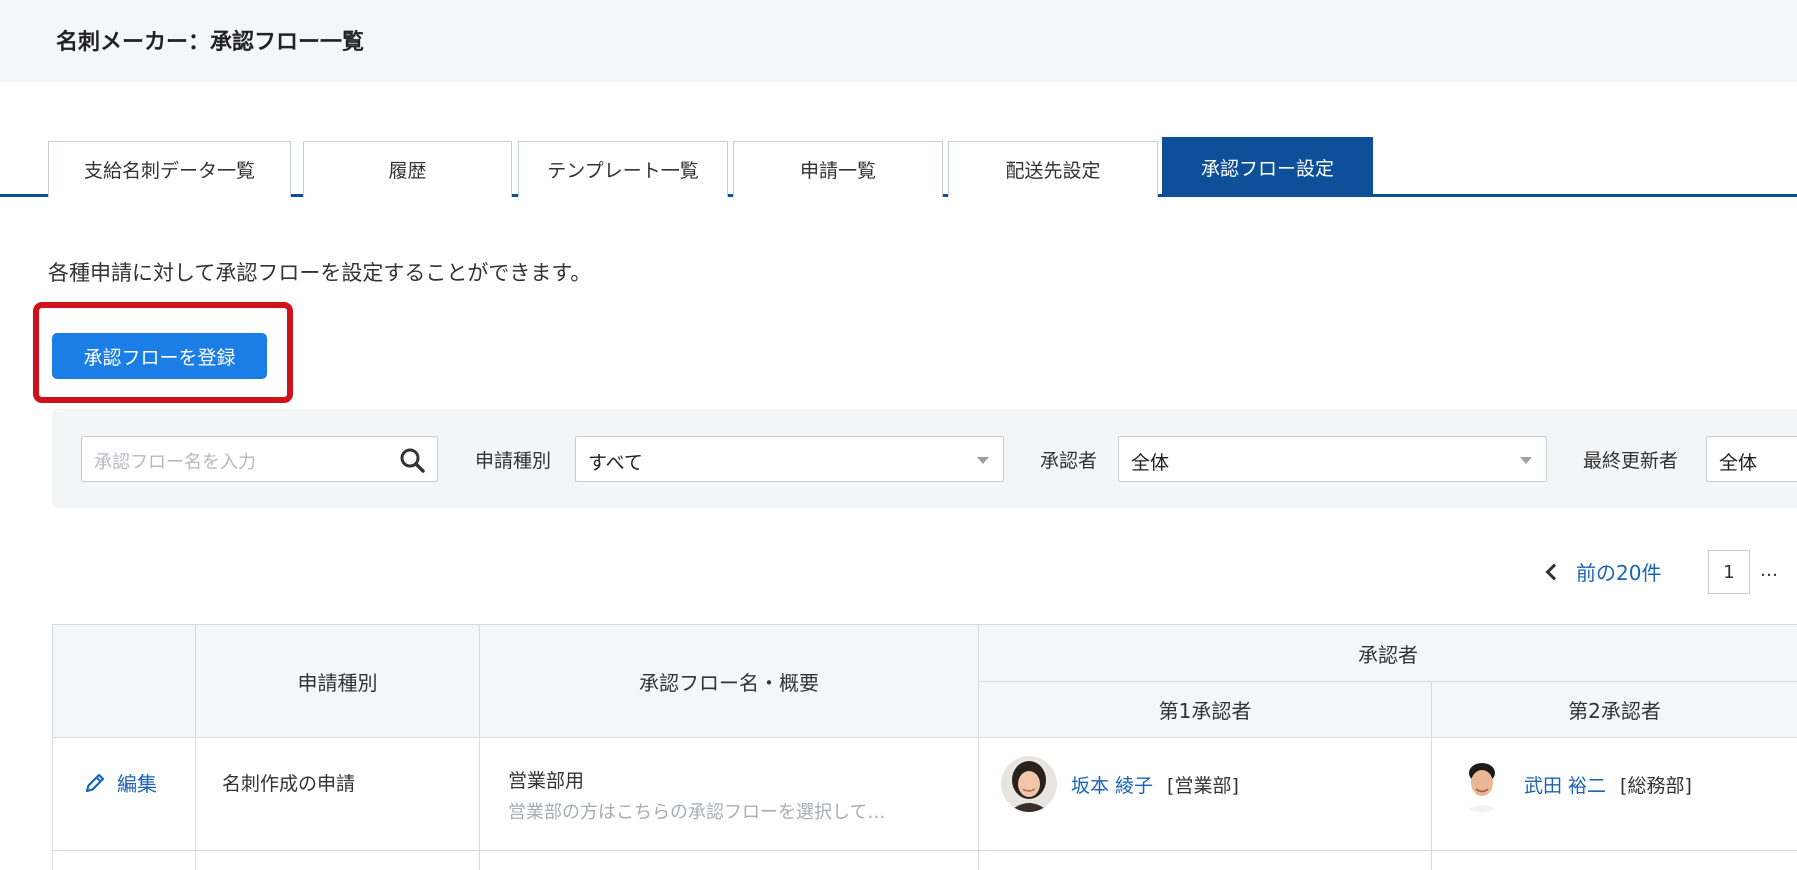 Image resolution: width=1797 pixels, height=870 pixels. What do you see at coordinates (407, 169) in the screenshot?
I see `tab-history: 履歴` at bounding box center [407, 169].